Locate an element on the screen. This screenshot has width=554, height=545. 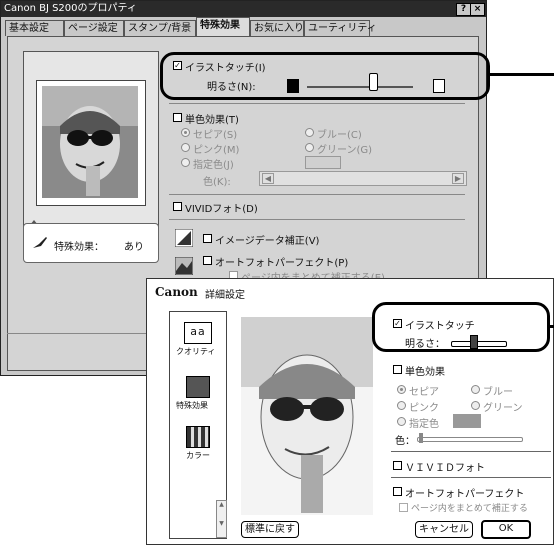
effect-status-box: 特殊効果： あり is located at coordinates (91, 243).